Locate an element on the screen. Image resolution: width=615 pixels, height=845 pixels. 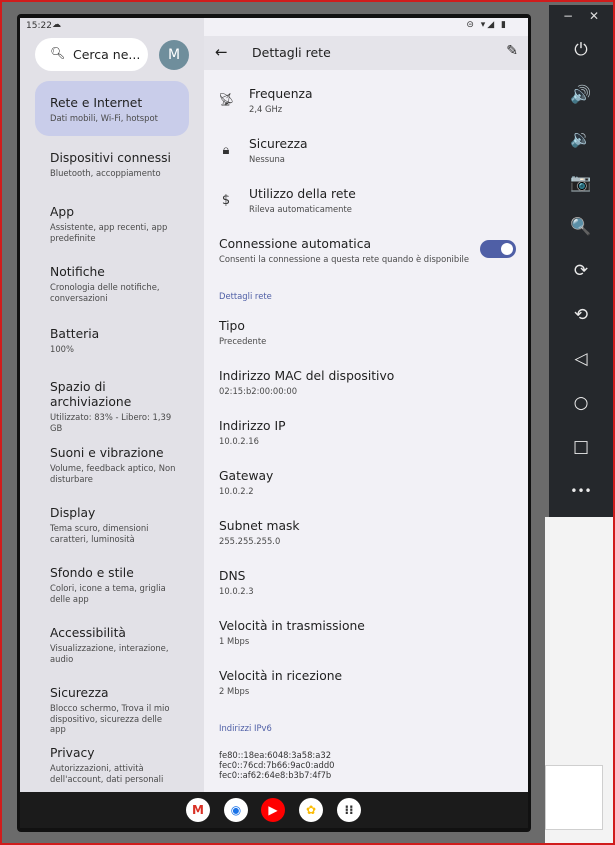
row-frequenza: 📡︎ Frequenza 2,4 GHz is located at coordinates (366, 102).